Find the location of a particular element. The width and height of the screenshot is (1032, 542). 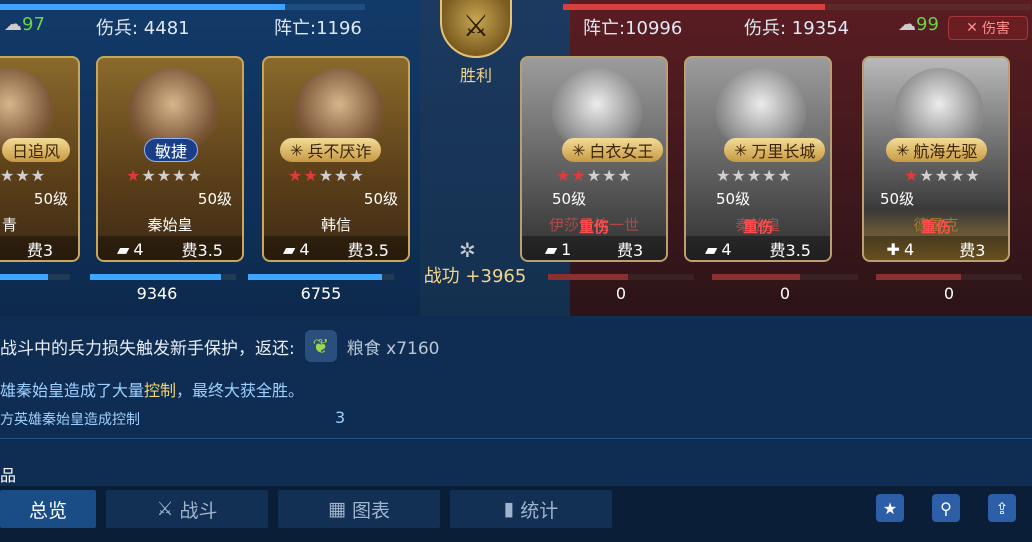

tab-statistics: ▮ 统计 is located at coordinates (531, 509).